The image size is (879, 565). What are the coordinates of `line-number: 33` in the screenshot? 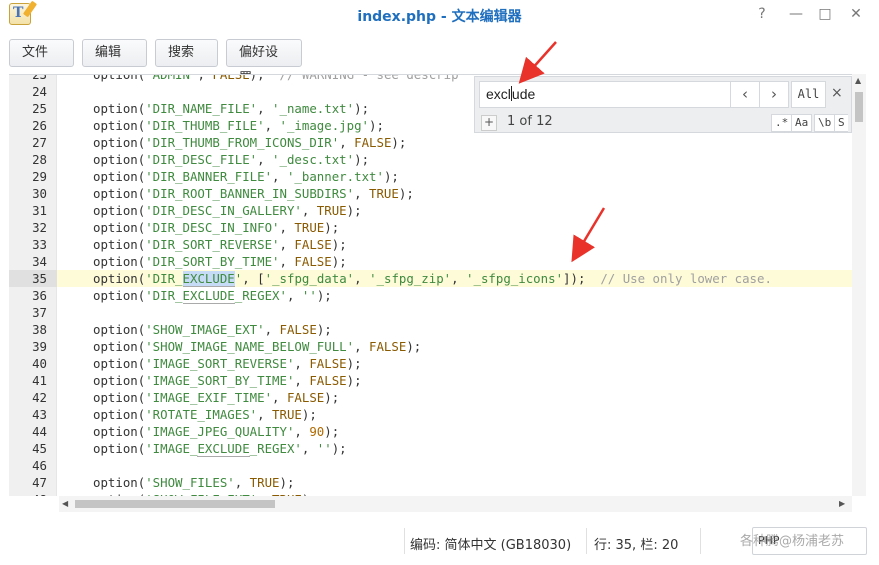 It's located at (39, 244).